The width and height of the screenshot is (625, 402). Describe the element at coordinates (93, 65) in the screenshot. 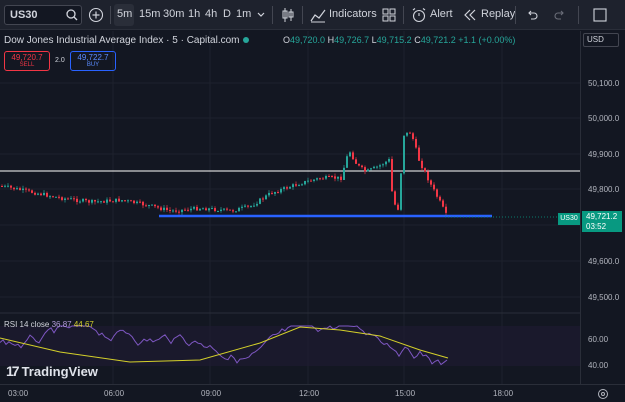

I see `buy-label: BUY` at that location.